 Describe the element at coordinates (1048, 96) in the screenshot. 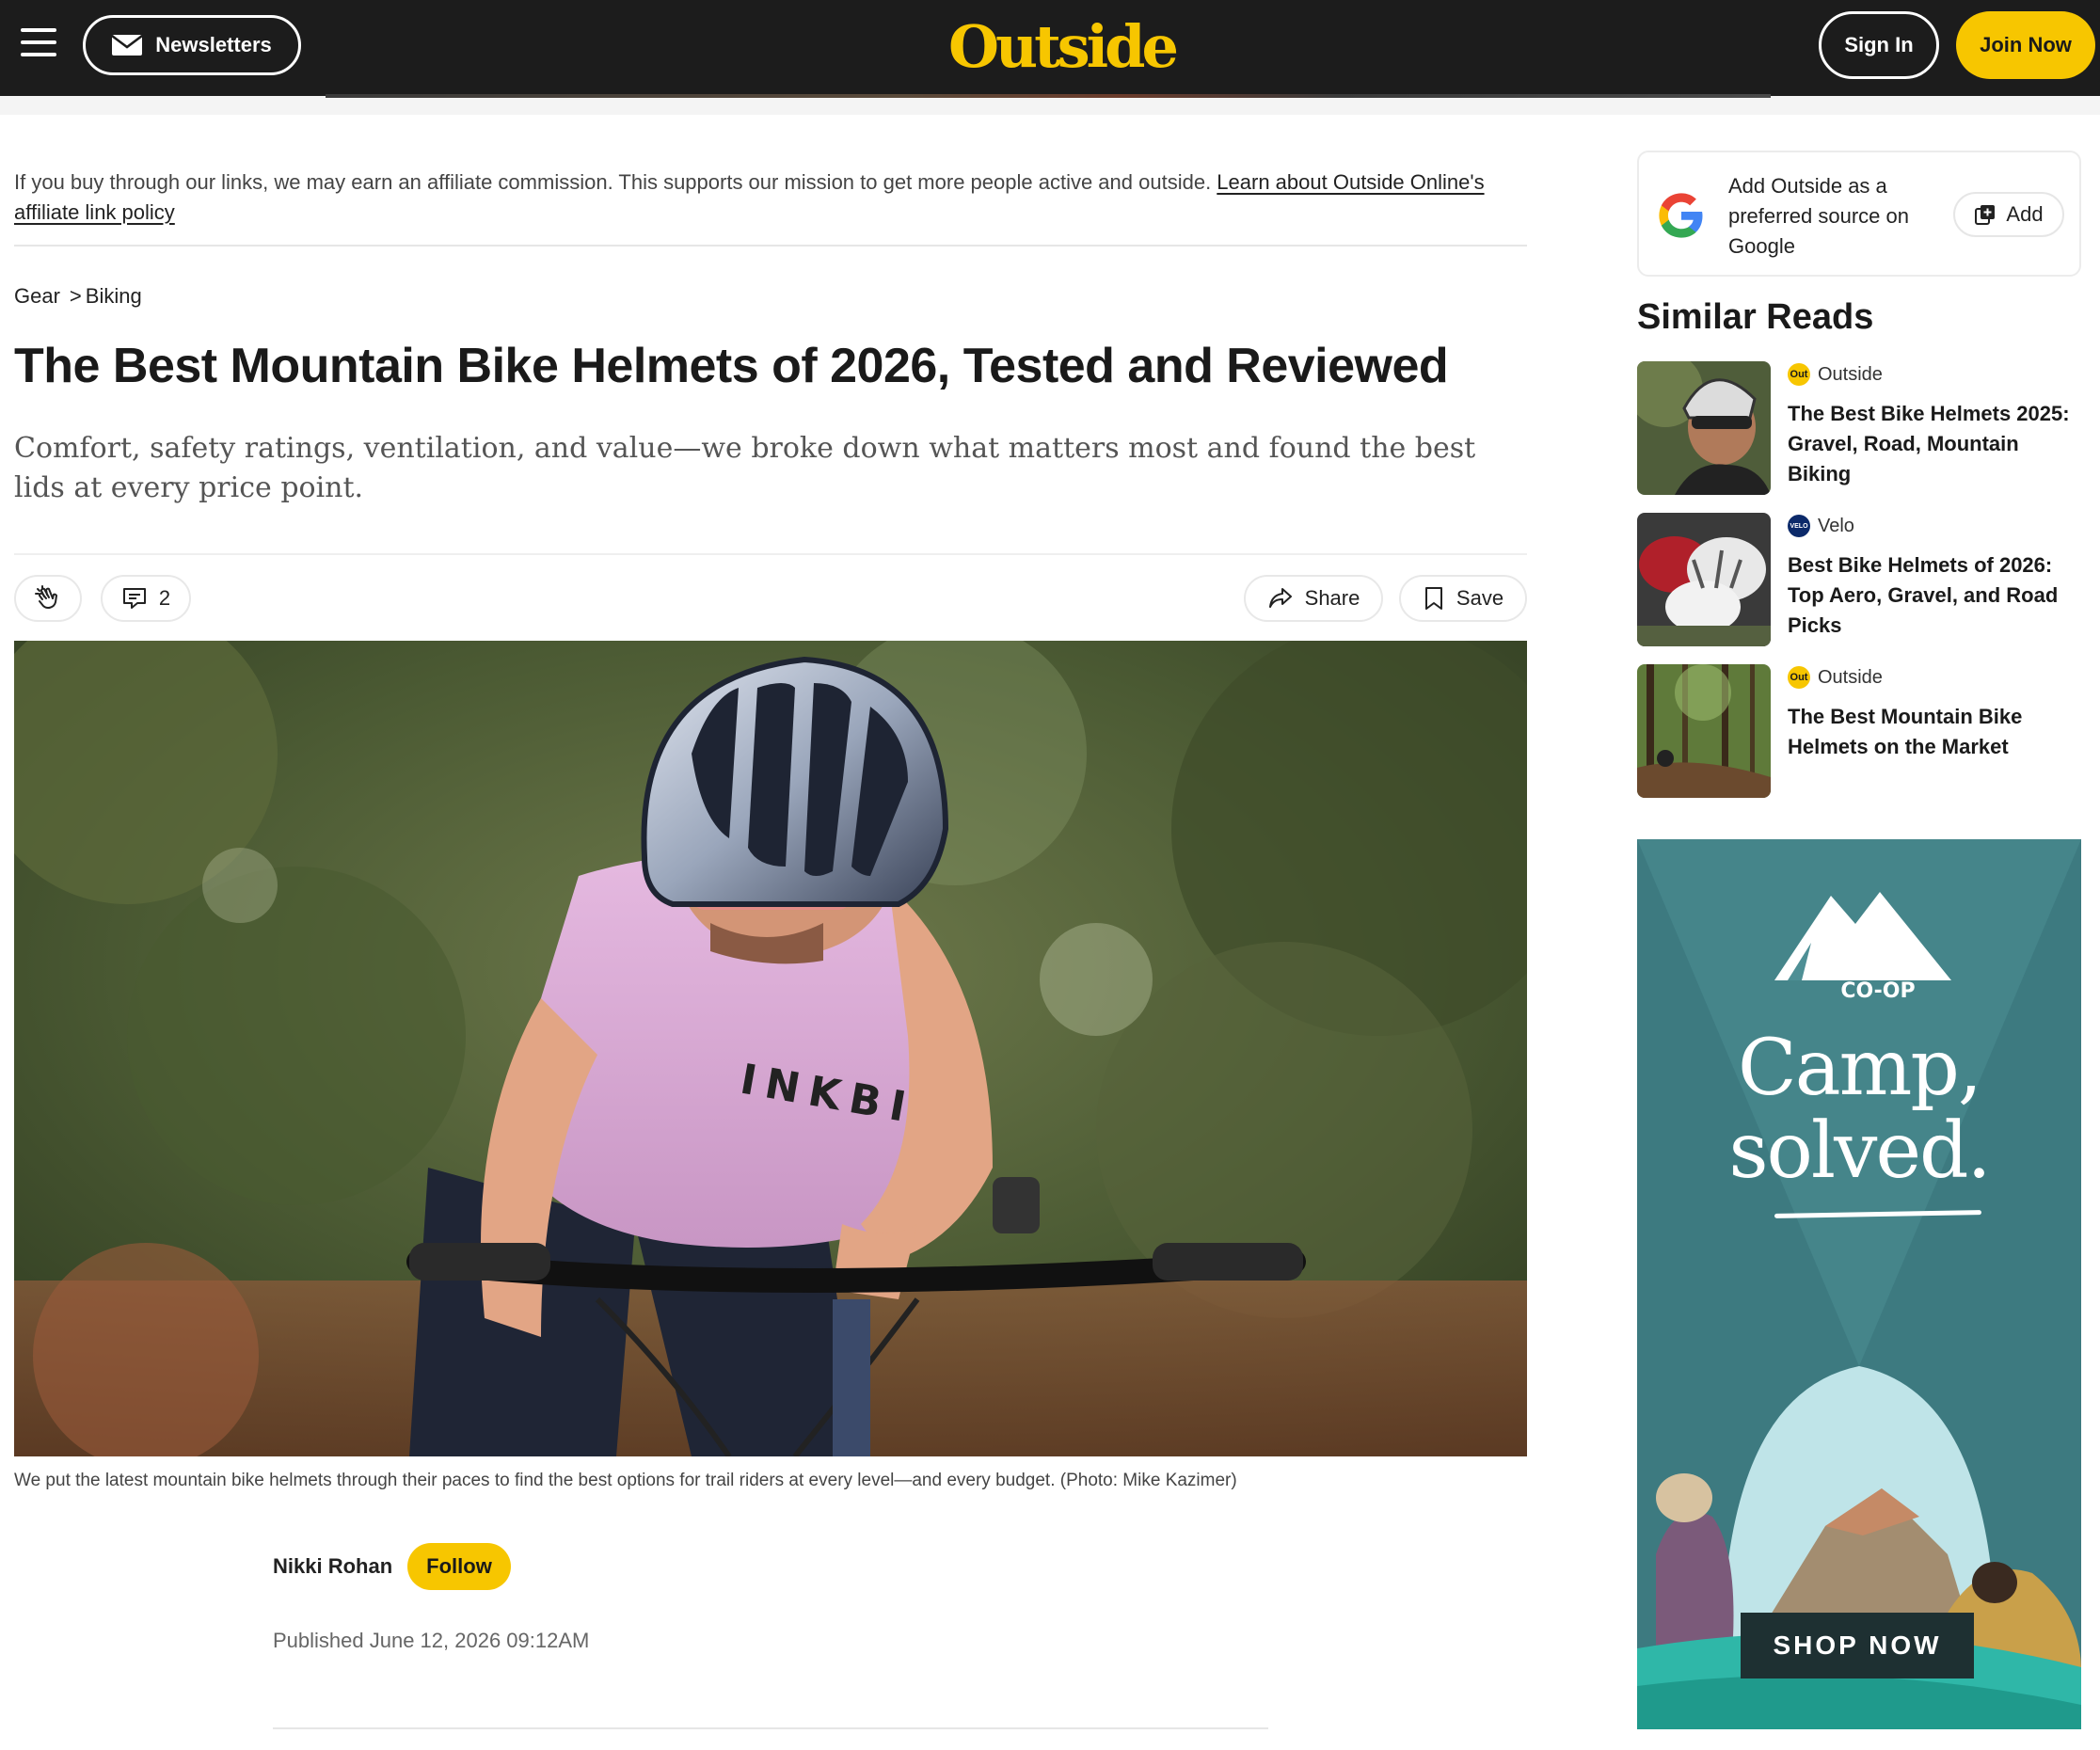

I see `nav-ad-strip` at that location.